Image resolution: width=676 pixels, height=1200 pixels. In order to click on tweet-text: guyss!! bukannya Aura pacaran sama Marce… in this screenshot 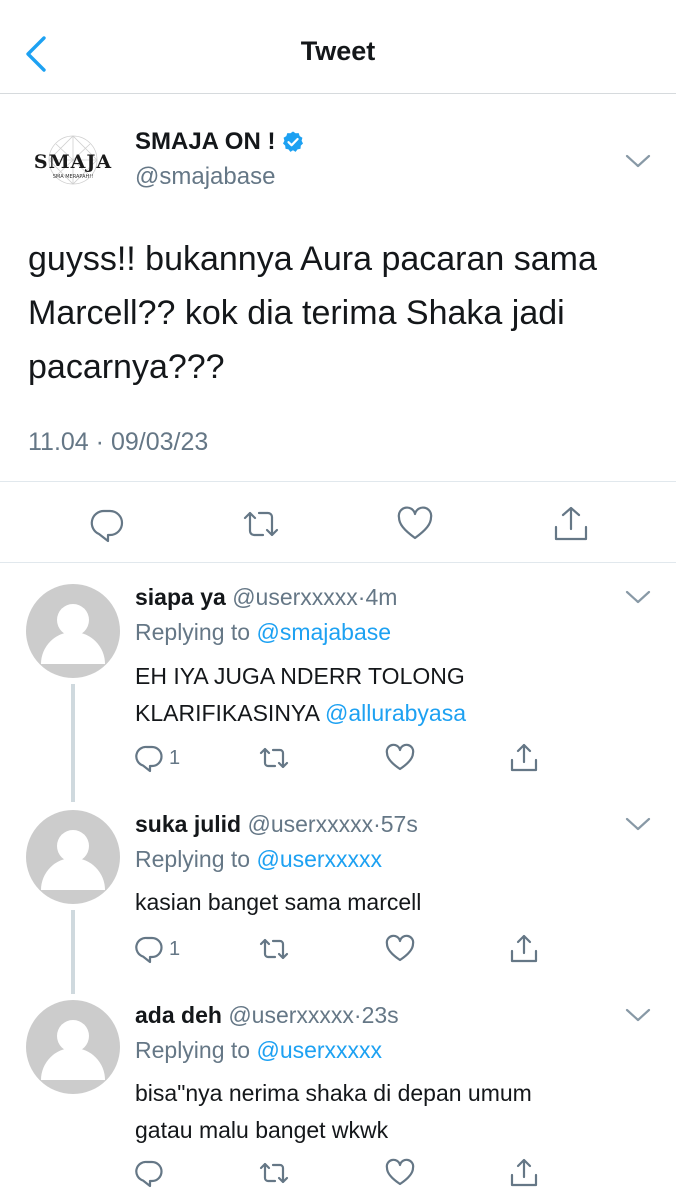, I will do `click(312, 313)`.